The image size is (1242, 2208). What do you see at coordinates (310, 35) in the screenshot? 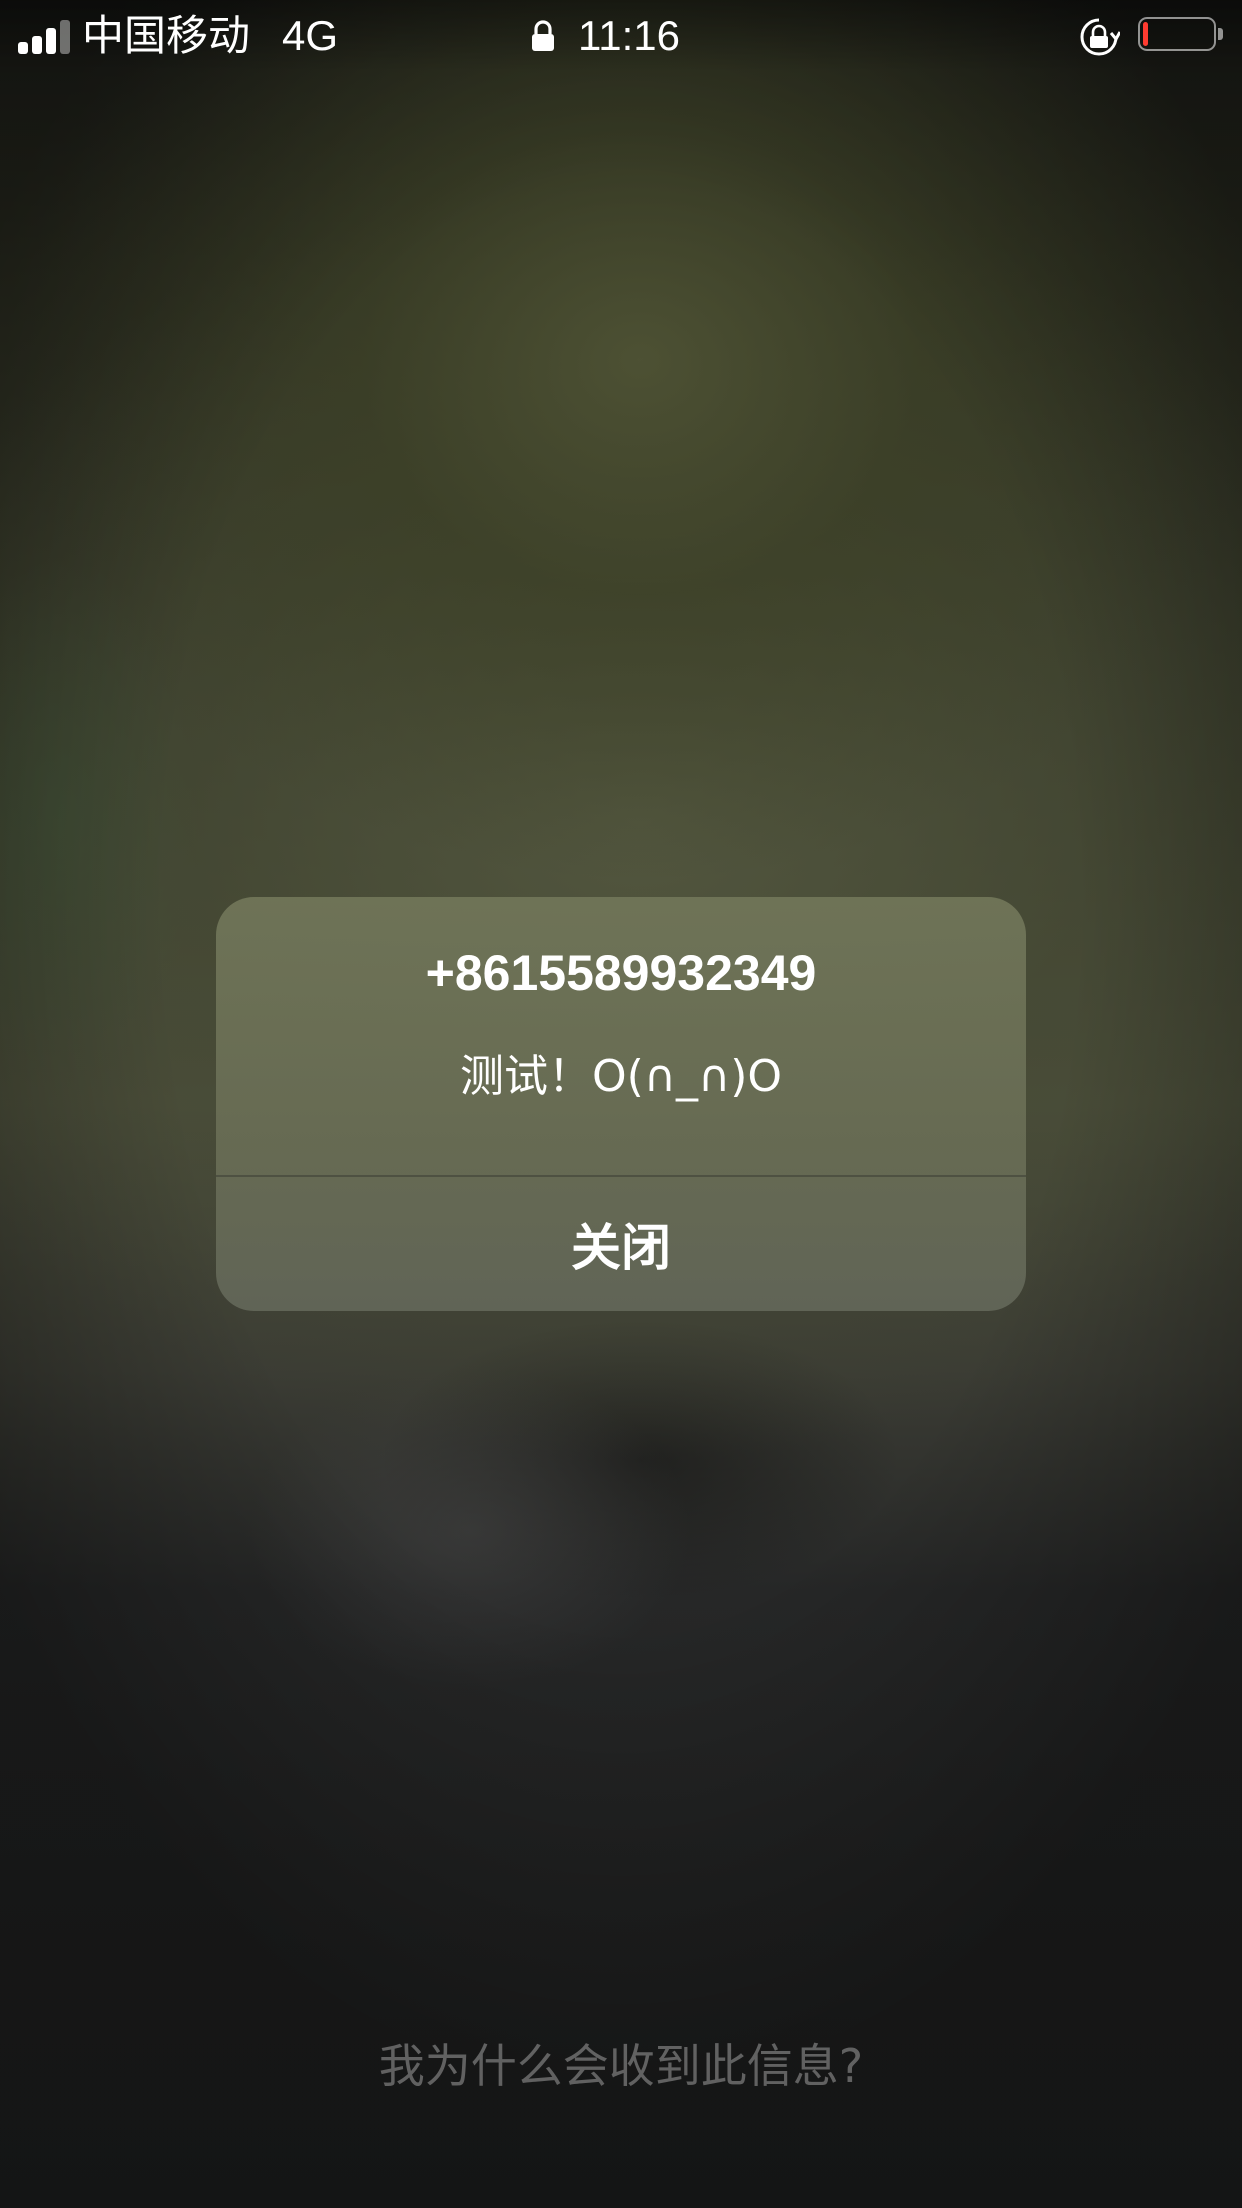
I see `network-type: 4G` at bounding box center [310, 35].